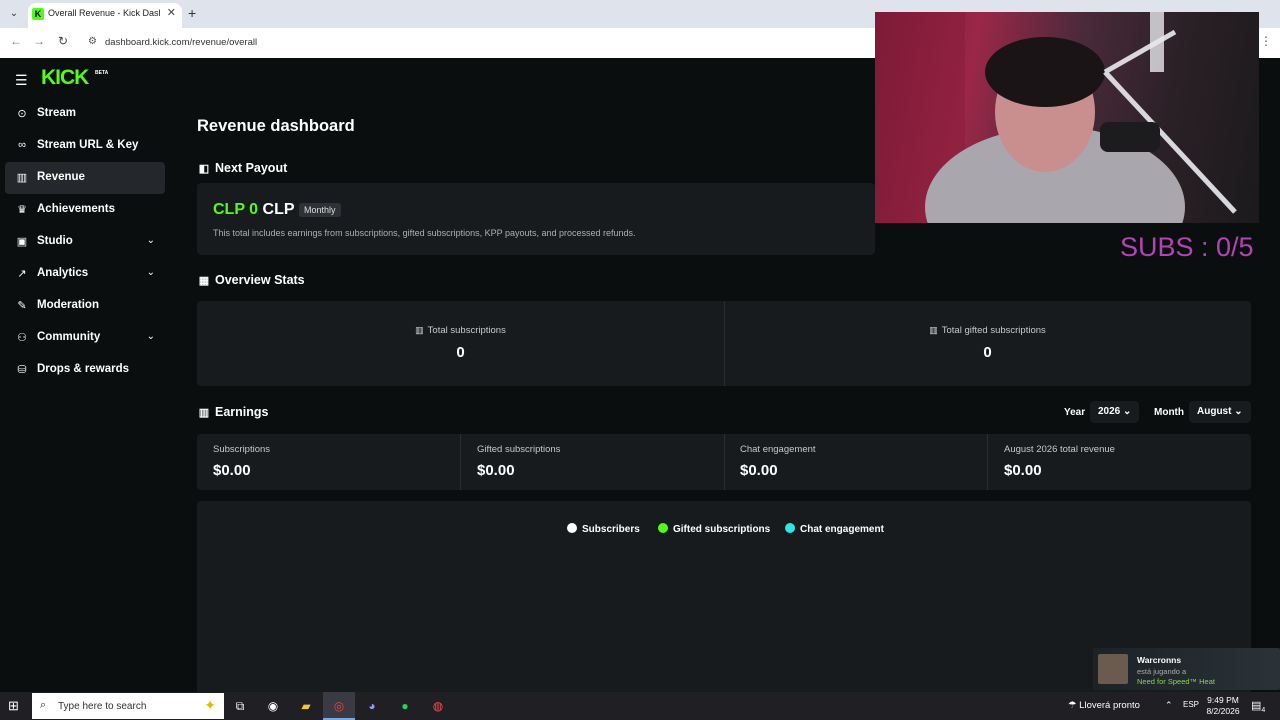 The height and width of the screenshot is (720, 1280). What do you see at coordinates (16, 41) in the screenshot?
I see `back-icon: ←` at bounding box center [16, 41].